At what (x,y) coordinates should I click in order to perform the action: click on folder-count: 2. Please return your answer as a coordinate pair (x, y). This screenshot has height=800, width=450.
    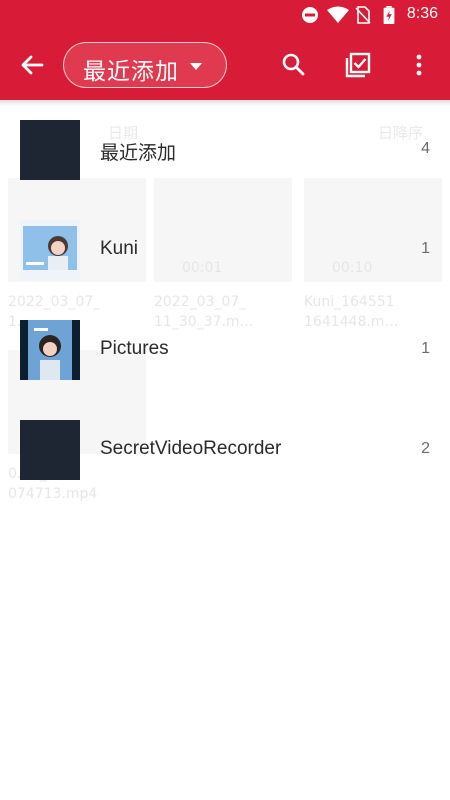
    Looking at the image, I should click on (425, 448).